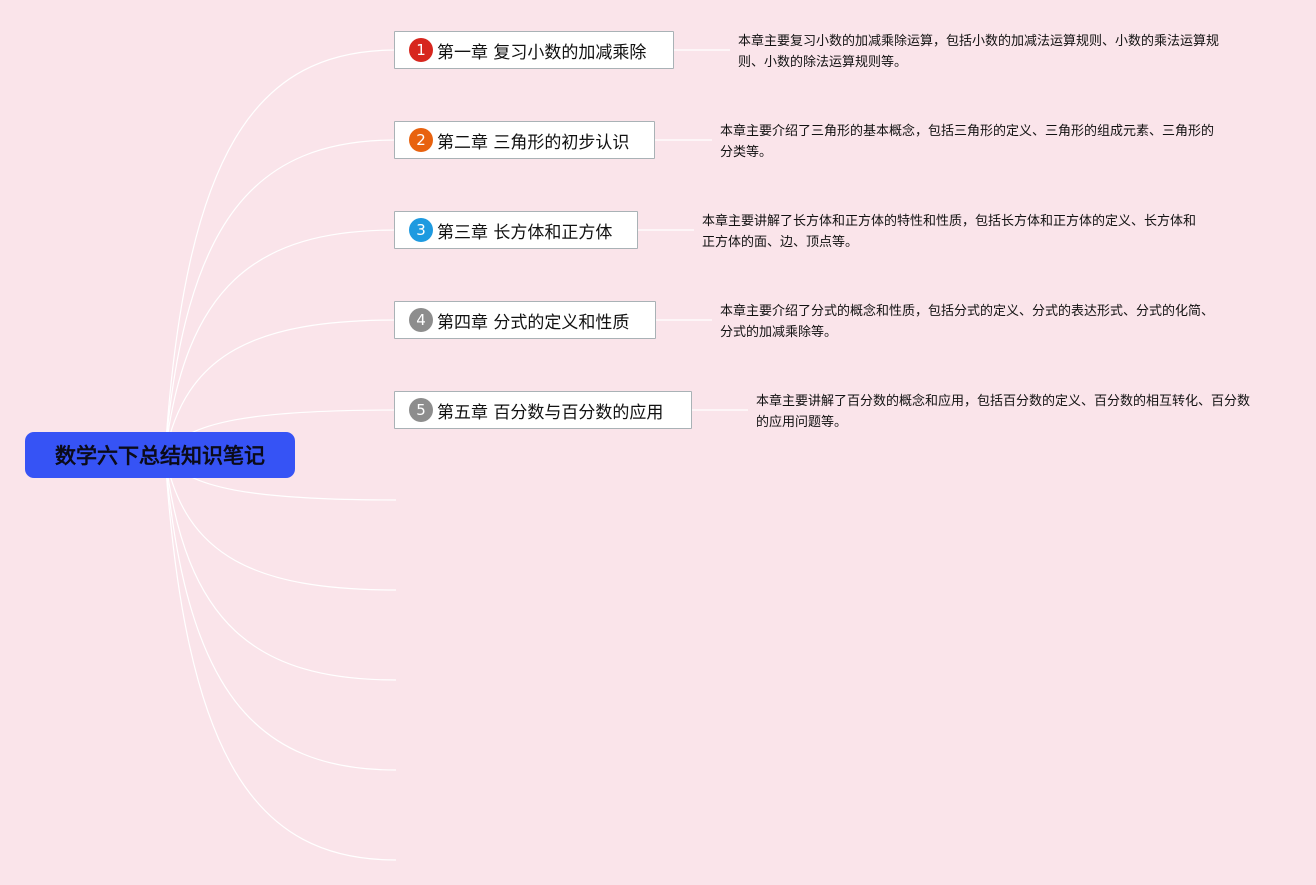  I want to click on root-title: 数学六下总结知识笔记, so click(160, 456).